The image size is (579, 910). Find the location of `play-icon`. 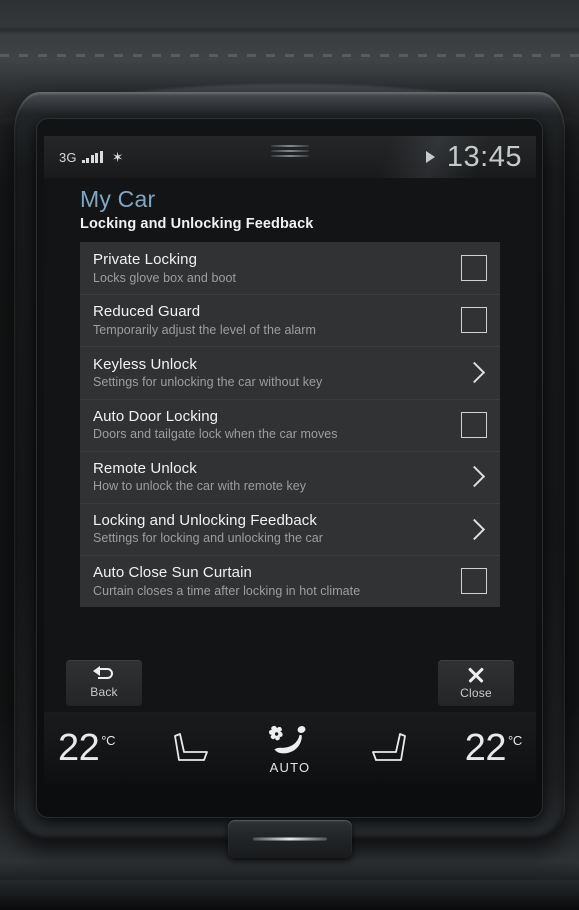

play-icon is located at coordinates (430, 157).